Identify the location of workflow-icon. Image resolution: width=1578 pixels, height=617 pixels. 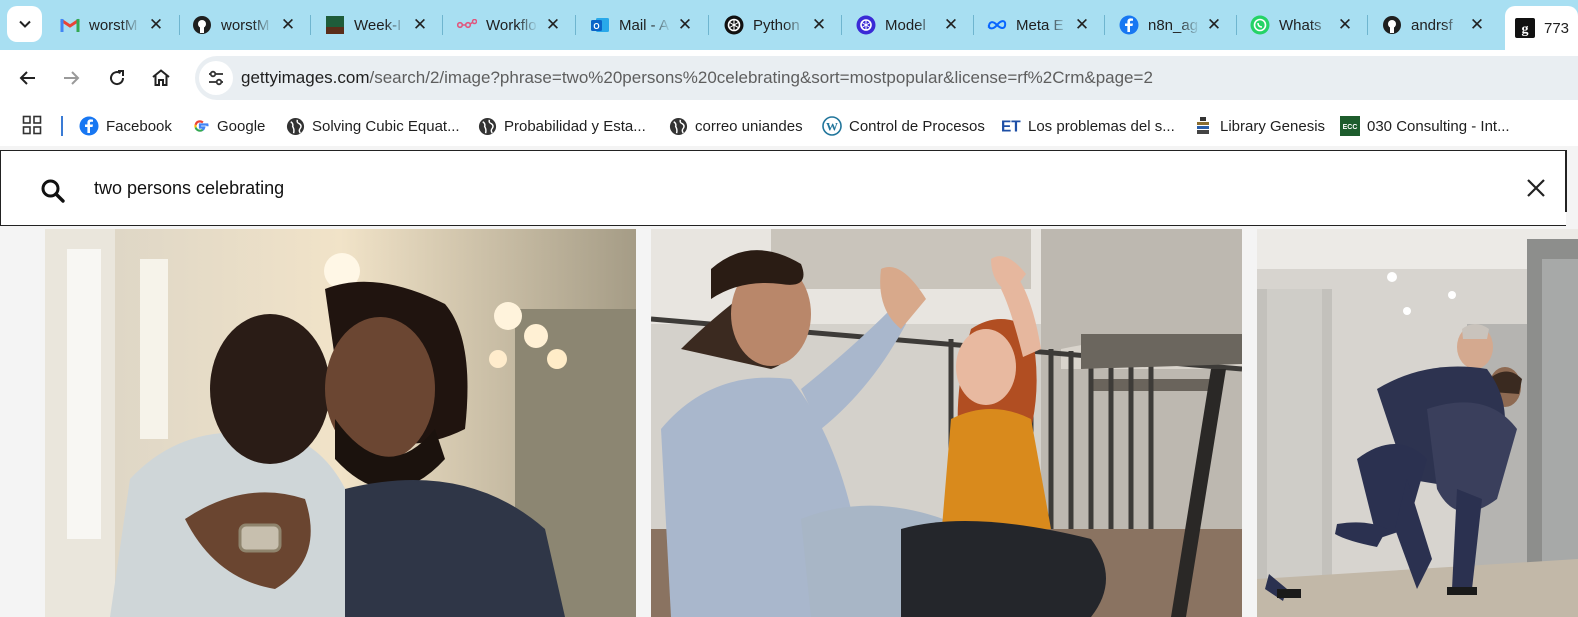
(467, 25).